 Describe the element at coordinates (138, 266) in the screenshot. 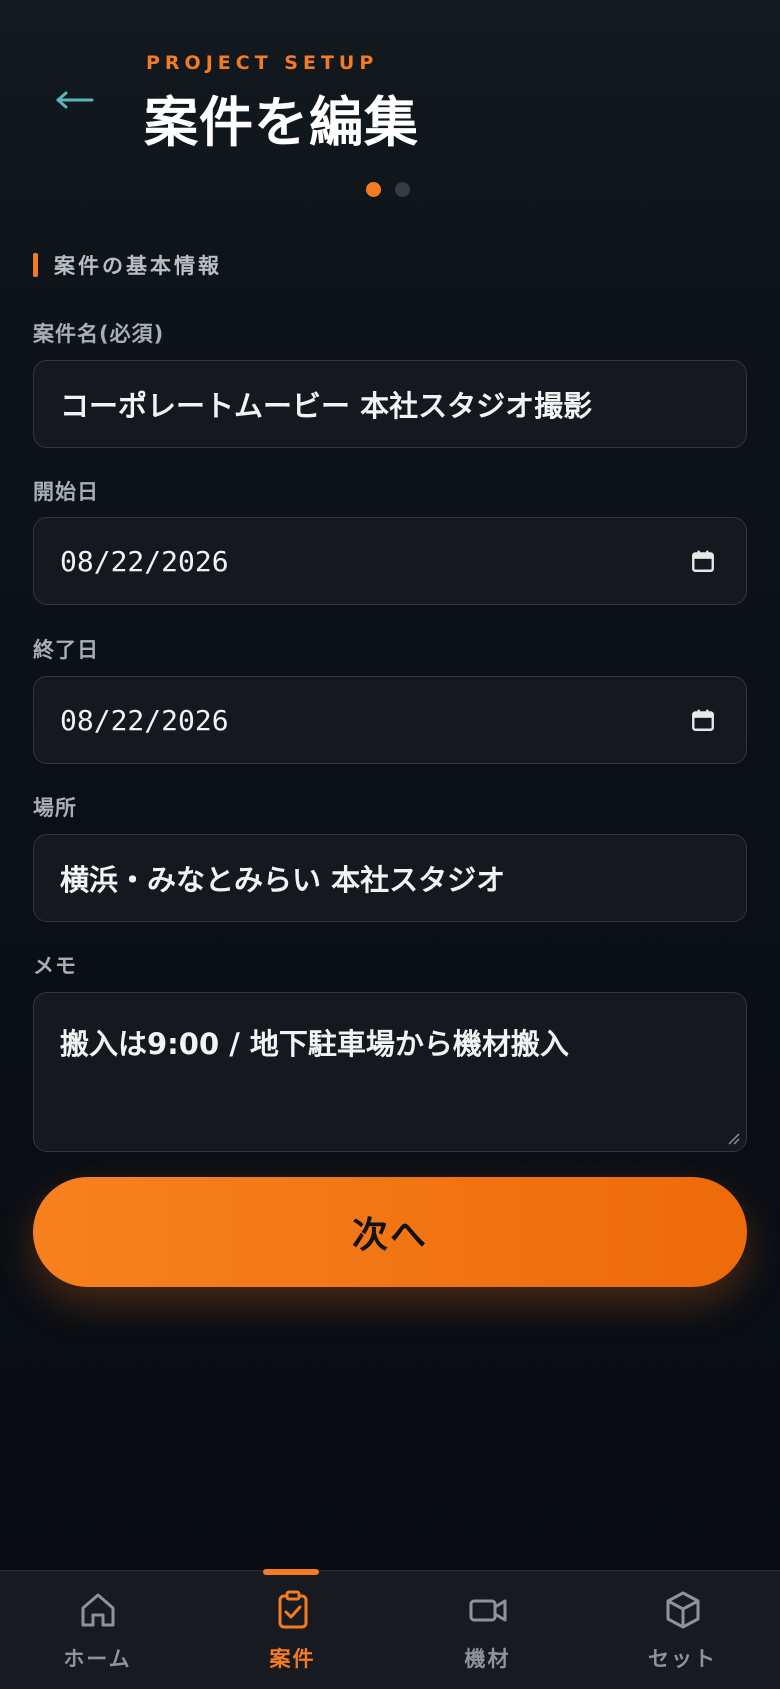

I see `section-title: 案件の基本情報` at that location.